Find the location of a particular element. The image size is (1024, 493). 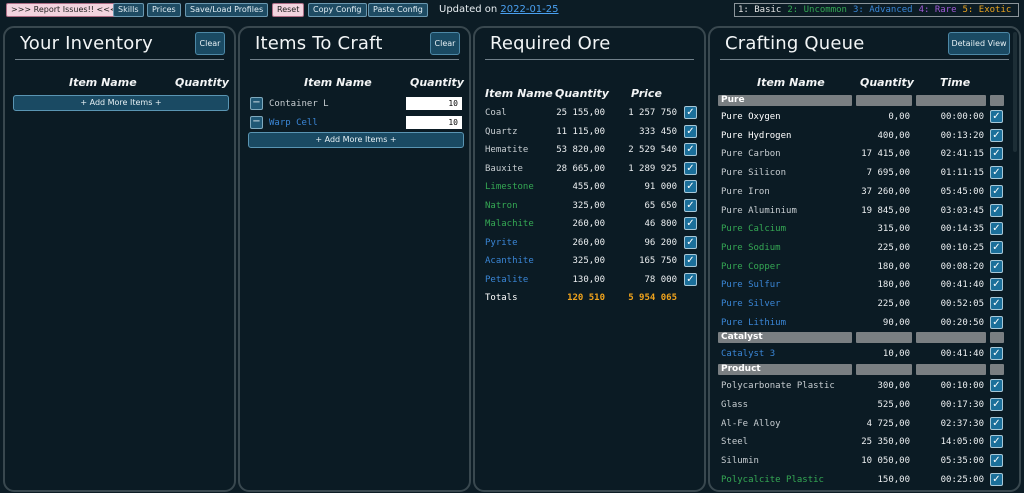

queue-scrollbar is located at coordinates (1015, 92).